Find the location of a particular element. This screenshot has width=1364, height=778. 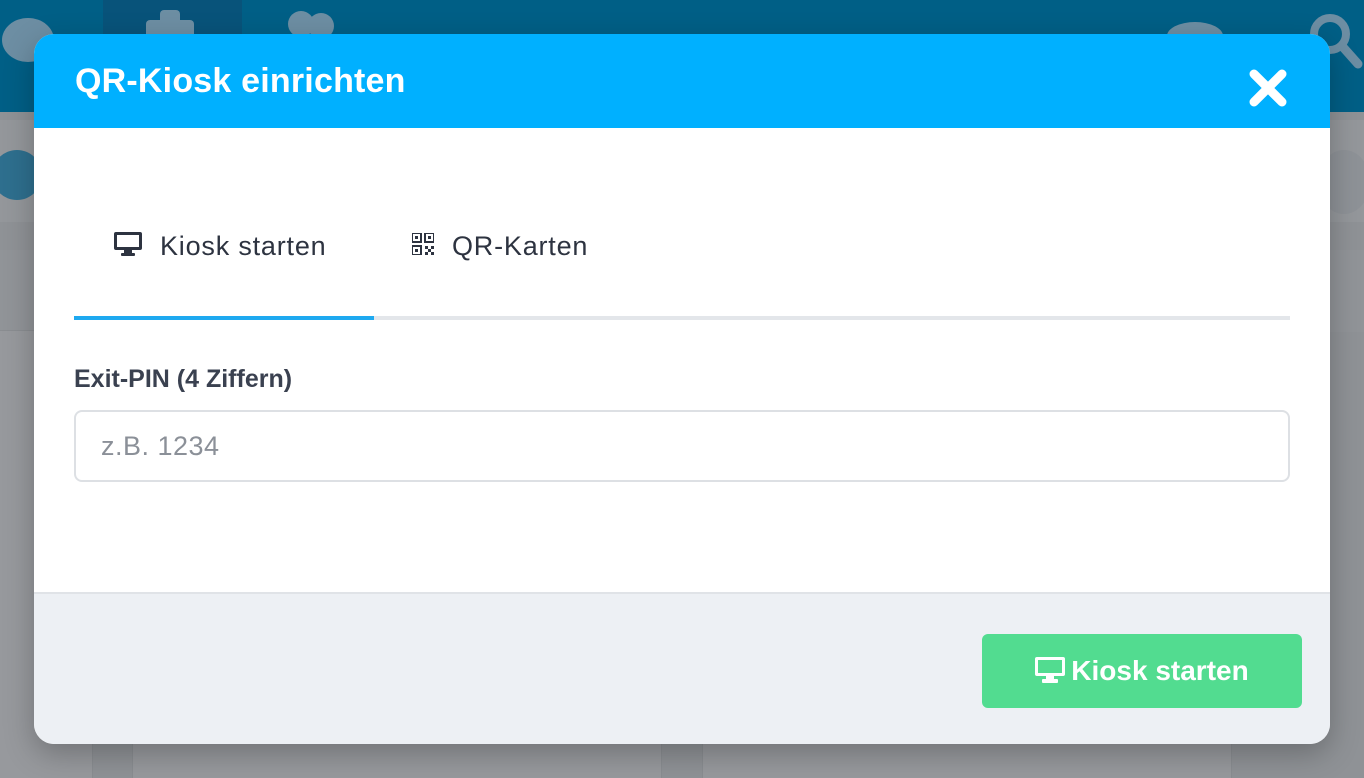

qrcode-icon is located at coordinates (423, 245).